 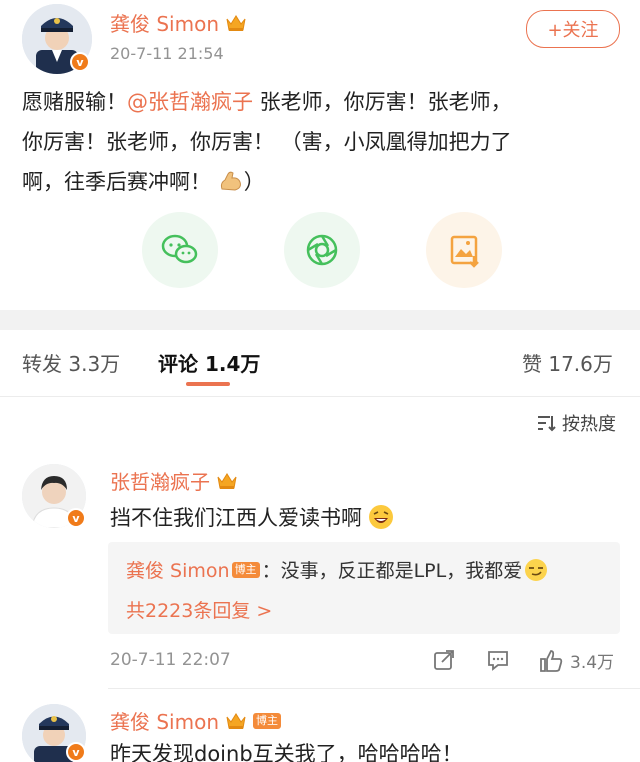 I want to click on reply-text-content: ：没事，反正都是LPL，我都爱, so click(x=392, y=571).